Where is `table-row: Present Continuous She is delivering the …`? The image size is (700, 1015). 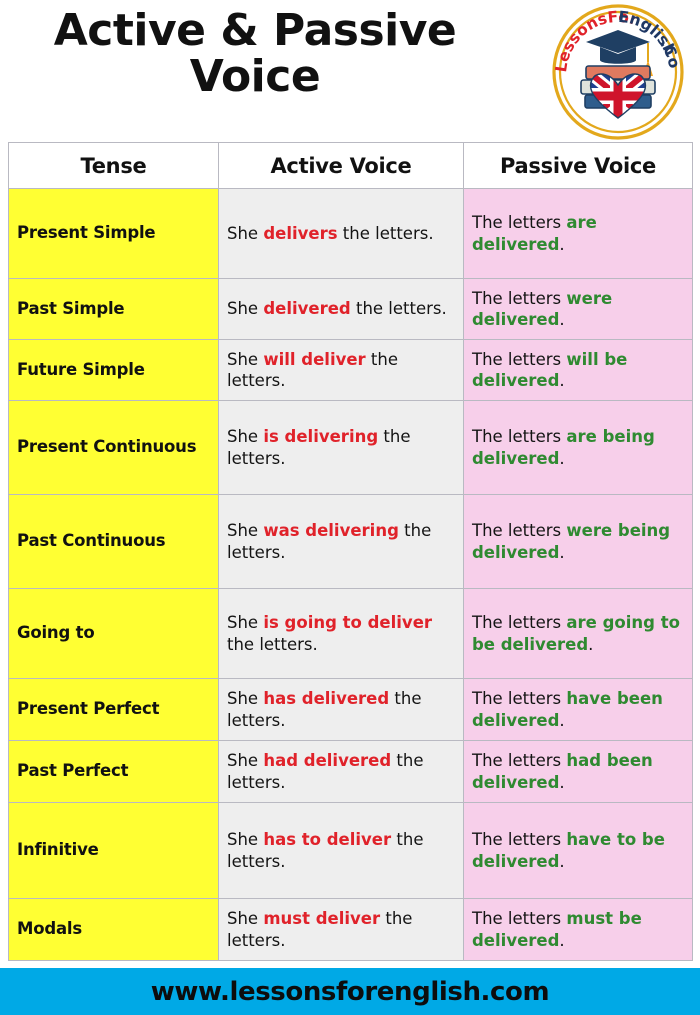
table-row: Present Continuous She is delivering the … is located at coordinates (350, 447).